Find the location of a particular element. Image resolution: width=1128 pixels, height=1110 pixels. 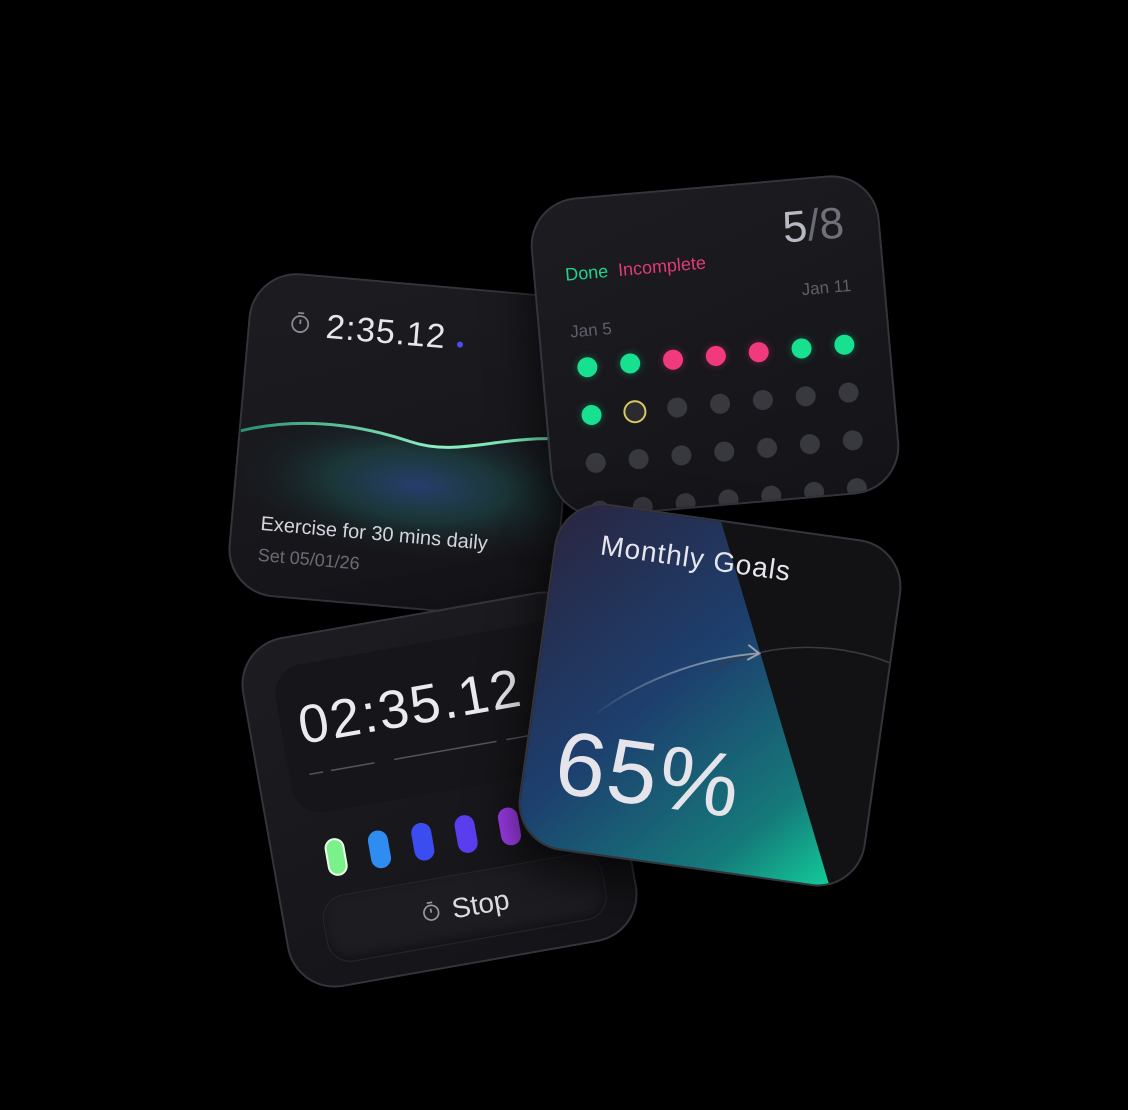

legend: Done Incomplete is located at coordinates (635, 269).